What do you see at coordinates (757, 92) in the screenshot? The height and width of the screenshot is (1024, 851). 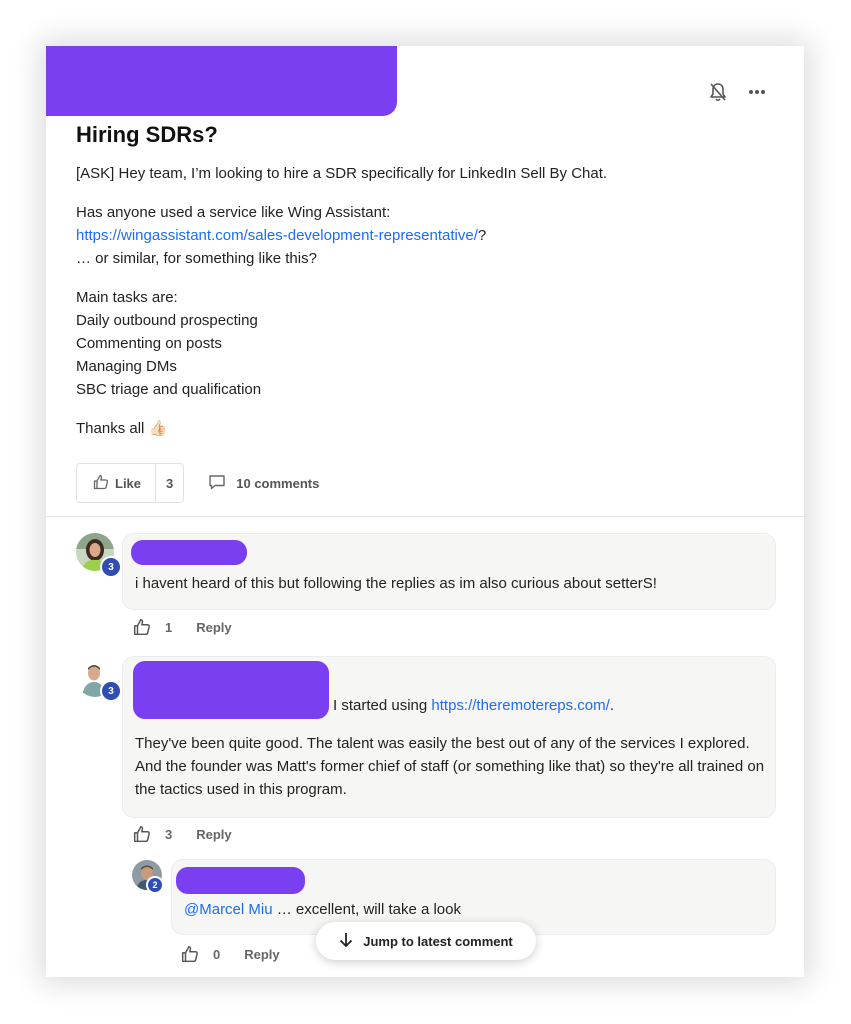 I see `more-horizontal-icon` at bounding box center [757, 92].